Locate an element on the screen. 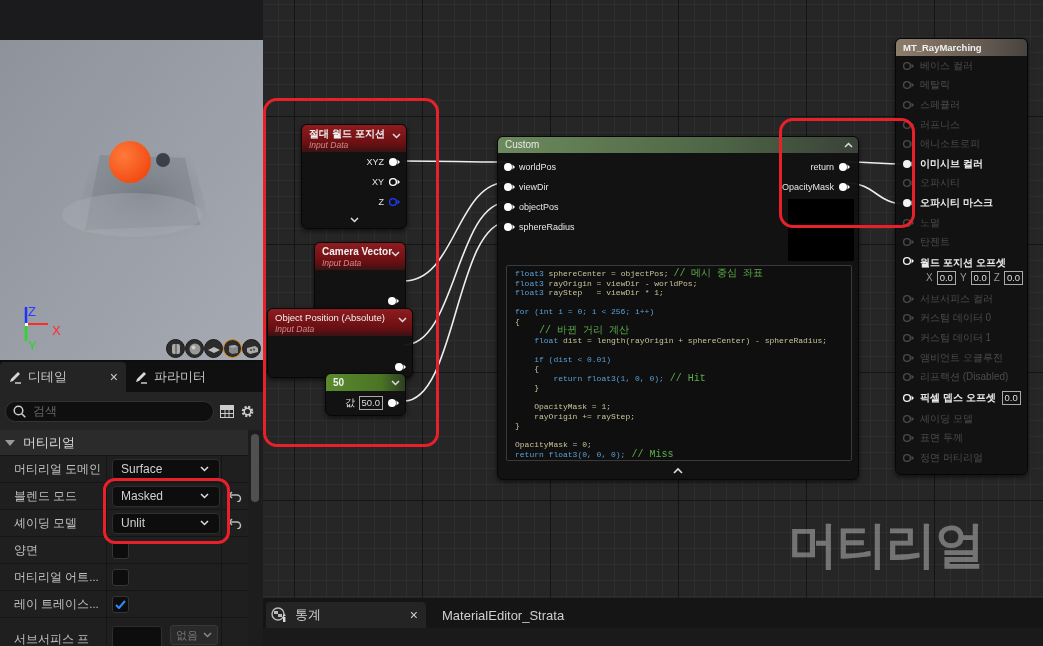 Image resolution: width=1043 pixels, height=646 pixels. dropdown: Surface is located at coordinates (166, 469).